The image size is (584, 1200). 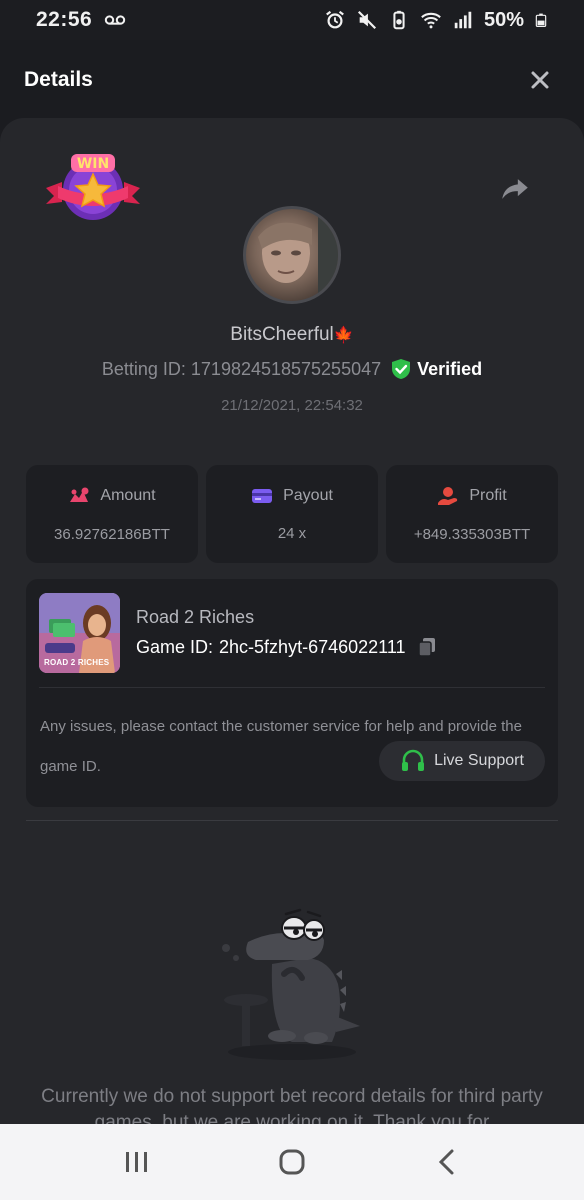 I want to click on game-card-divider, so click(x=292, y=687).